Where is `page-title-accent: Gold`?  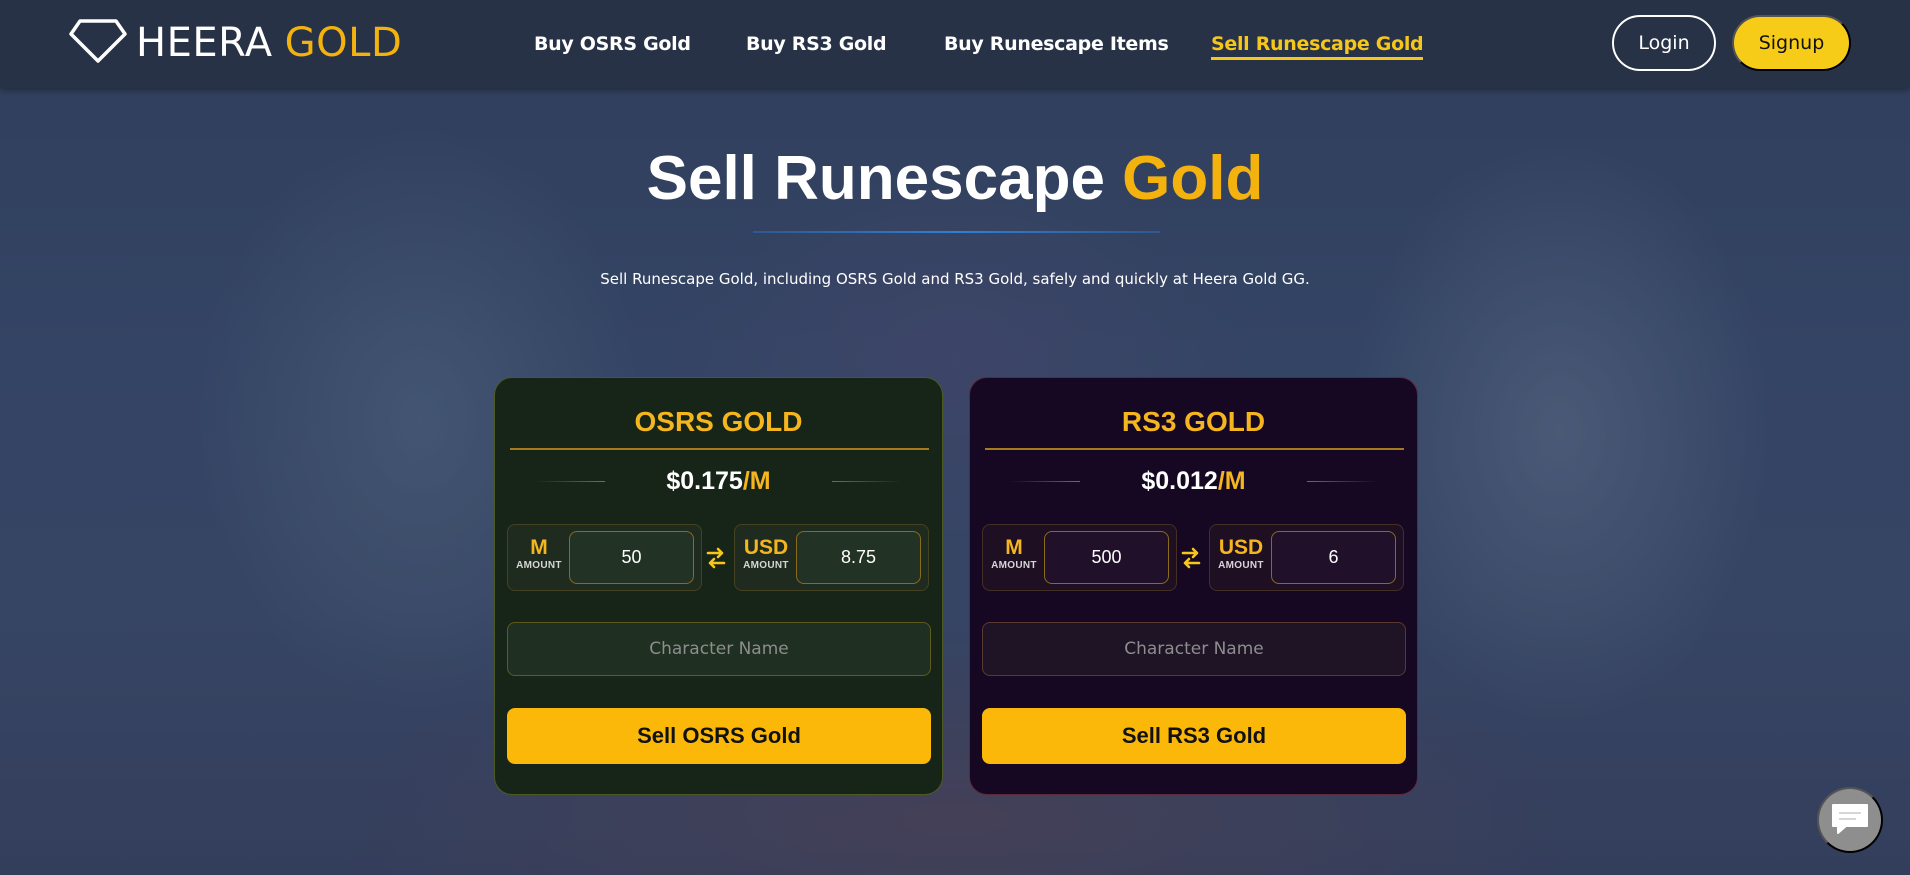
page-title-accent: Gold is located at coordinates (1193, 178).